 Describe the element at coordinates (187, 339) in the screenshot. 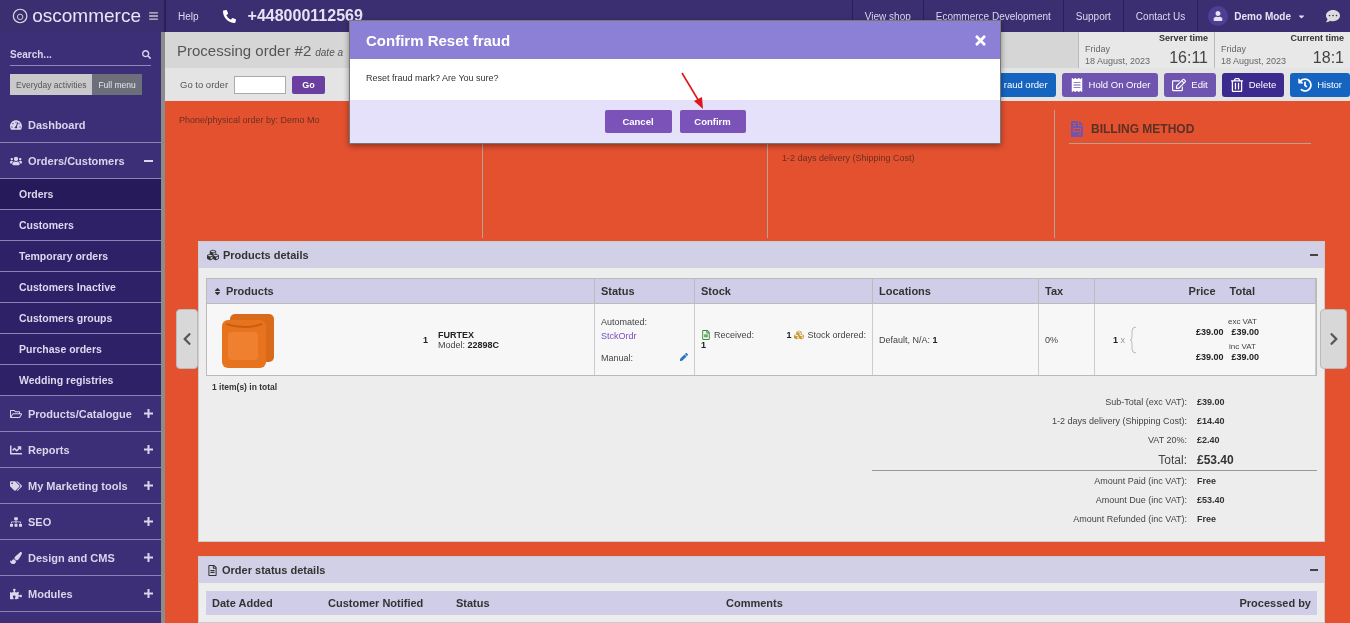

I see `previous-button` at that location.